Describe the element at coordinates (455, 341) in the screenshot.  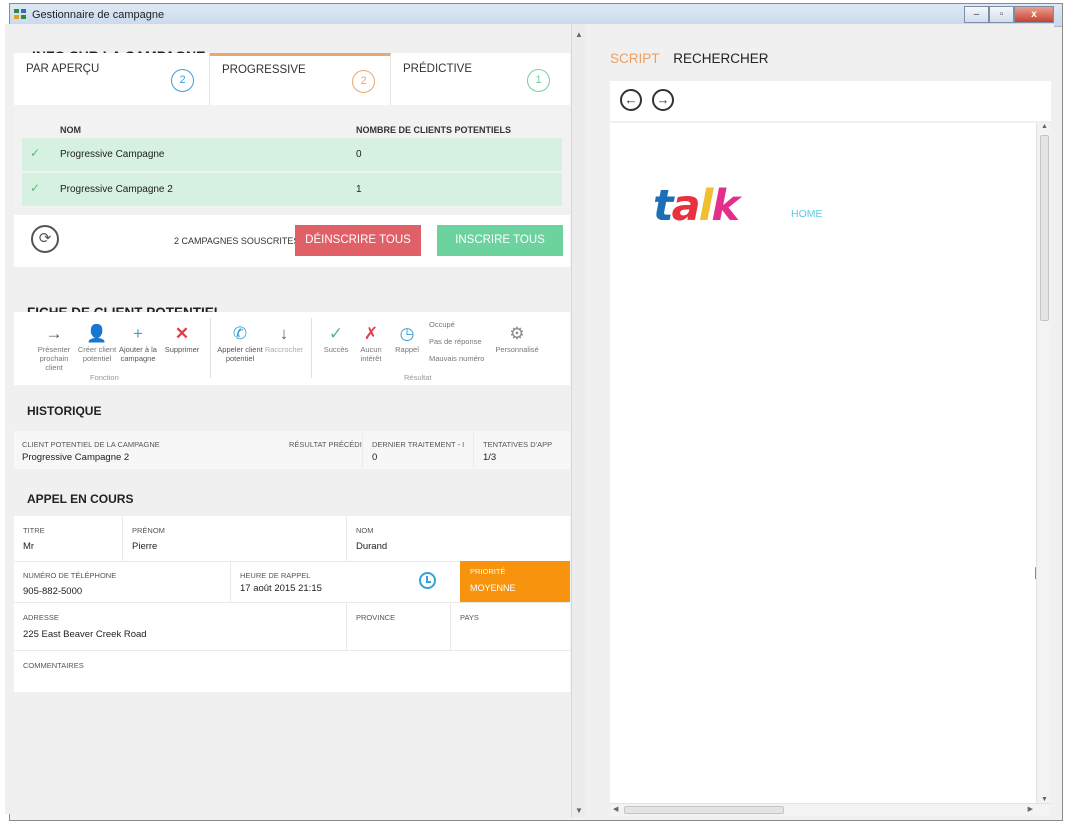
I see `result-option-no-answer: Pas de réponse` at that location.